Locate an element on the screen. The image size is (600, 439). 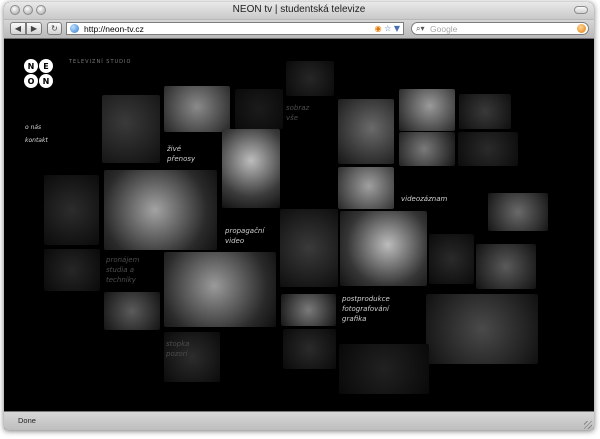
back-arrow-icon: ◀ is located at coordinates (18, 28).